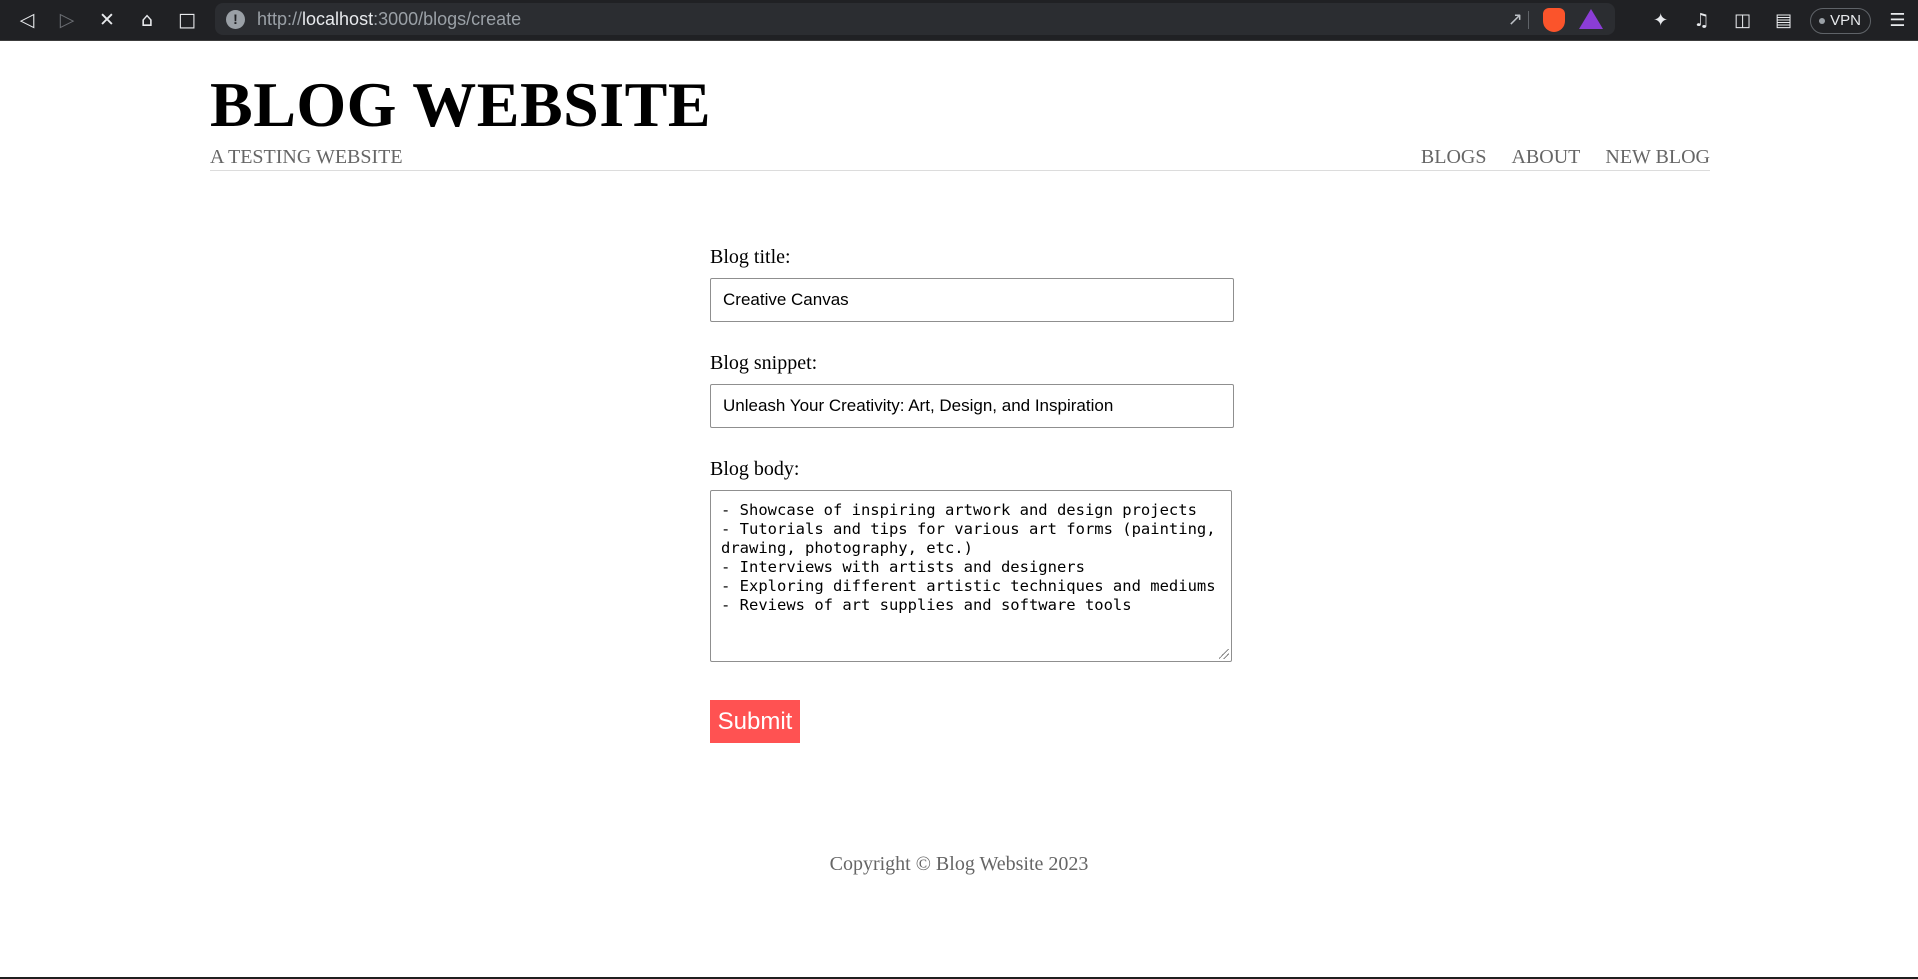 Image resolution: width=1918 pixels, height=979 pixels. I want to click on url-text: http://localhost:3000/blogs/create, so click(389, 19).